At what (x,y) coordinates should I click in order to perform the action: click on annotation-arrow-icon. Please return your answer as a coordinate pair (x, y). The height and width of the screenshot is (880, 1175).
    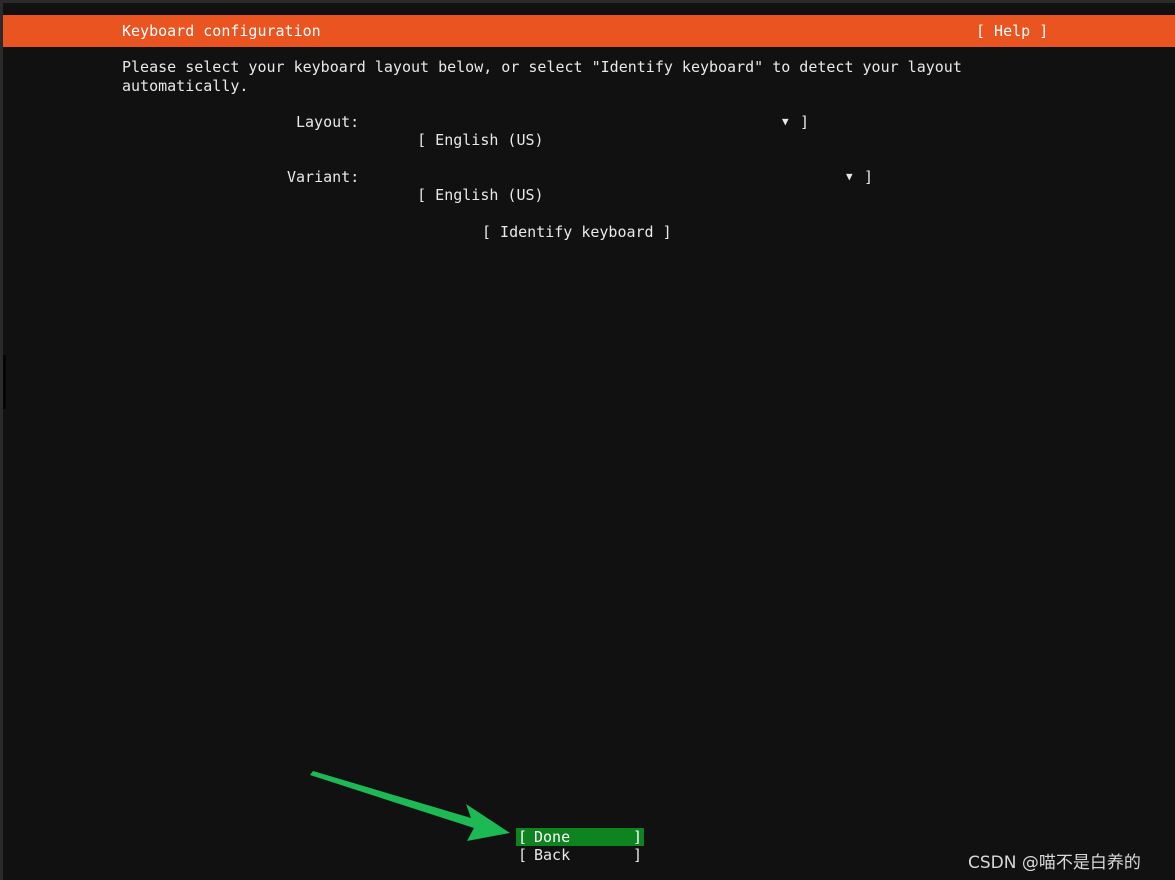
    Looking at the image, I should click on (410, 806).